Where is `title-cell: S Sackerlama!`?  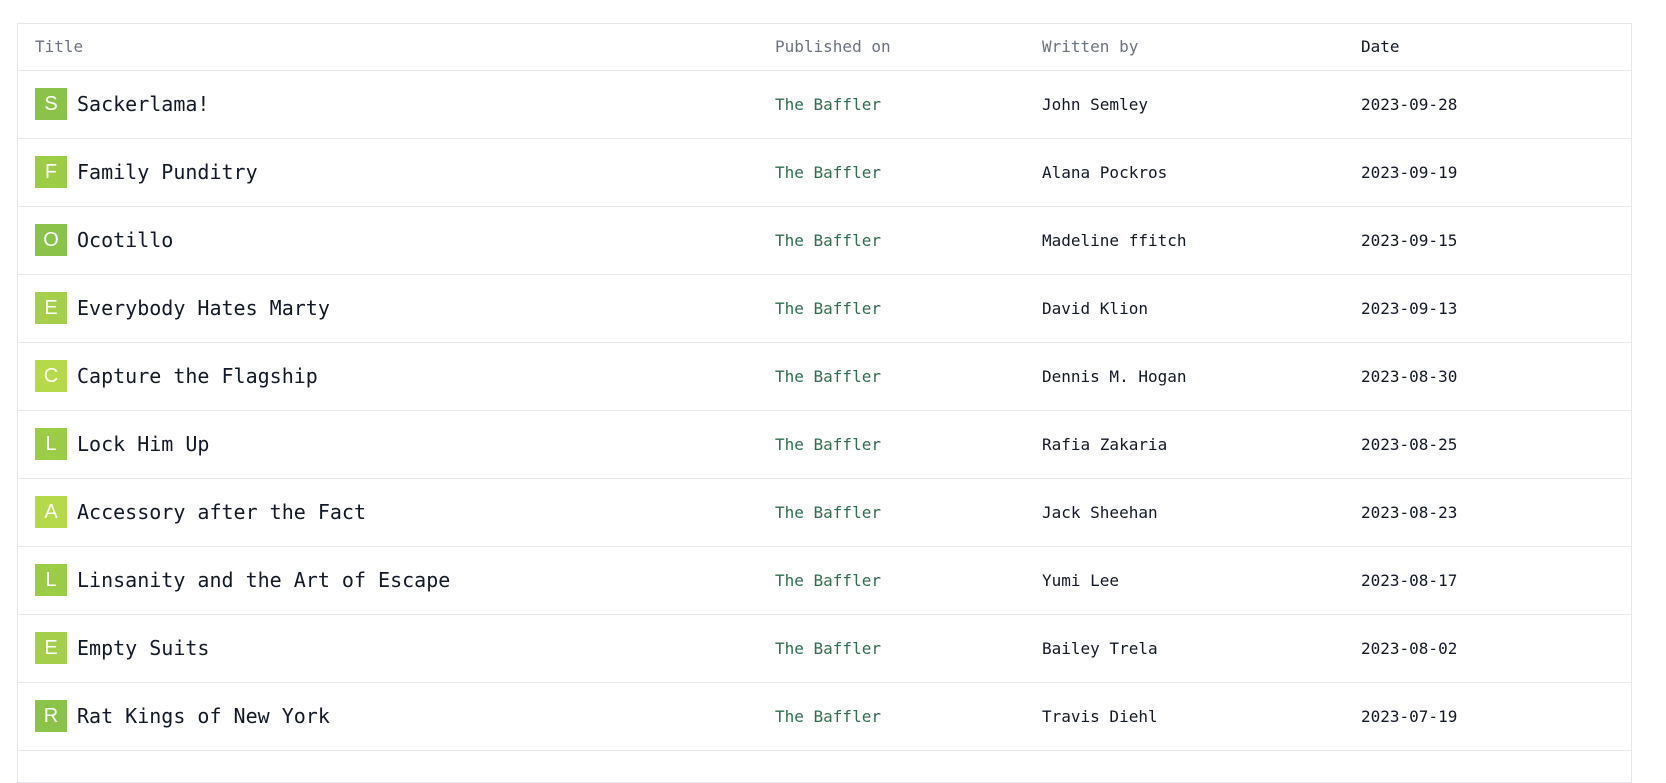 title-cell: S Sackerlama! is located at coordinates (396, 104).